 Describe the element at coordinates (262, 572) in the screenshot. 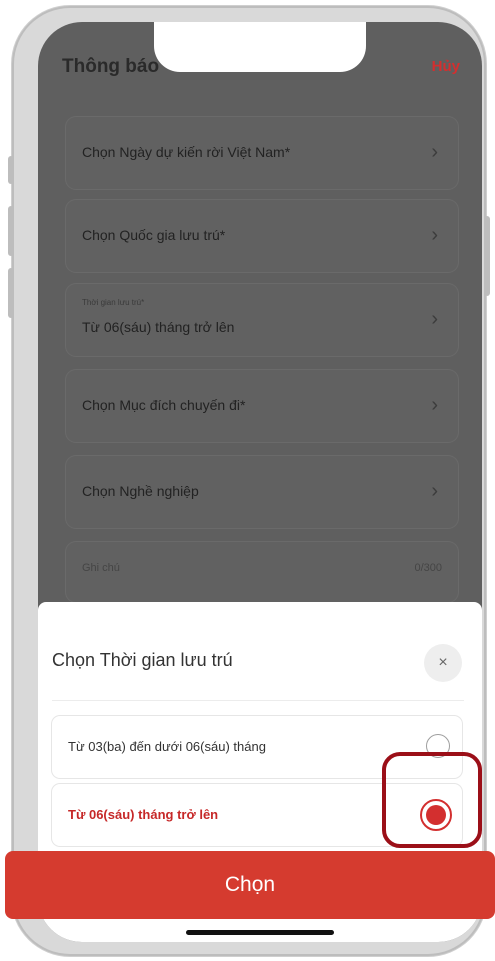

I see `note-field: Ghi chú 0/300` at that location.